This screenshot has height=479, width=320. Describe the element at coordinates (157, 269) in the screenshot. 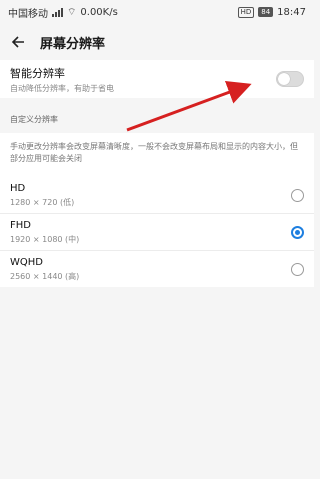

I see `option-wqhd: WQHD 2560 × 1440 (高)` at that location.